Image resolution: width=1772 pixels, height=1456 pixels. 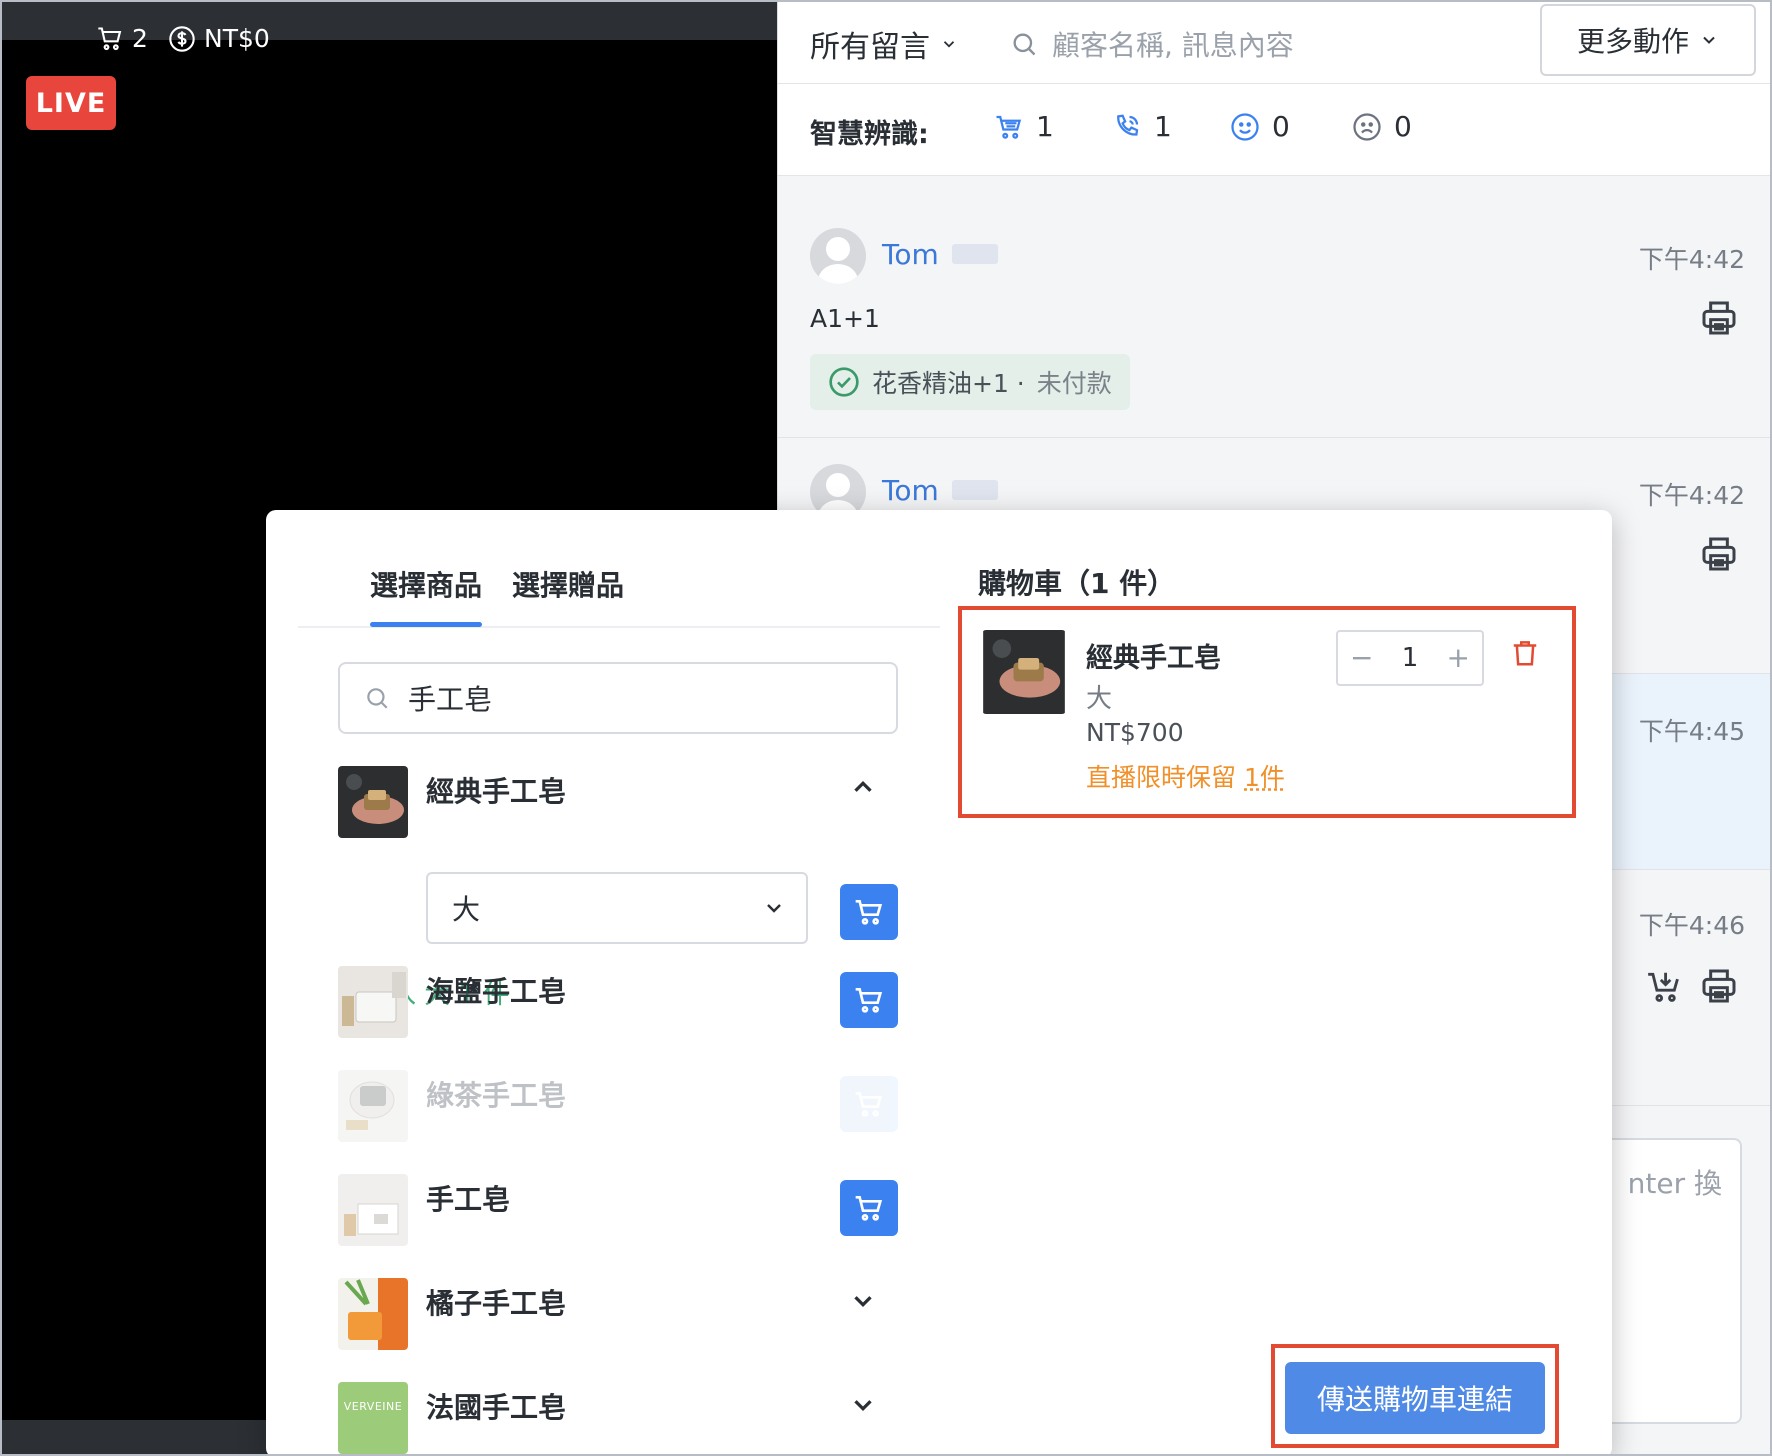 I want to click on decrease-button: −, so click(x=1361, y=658).